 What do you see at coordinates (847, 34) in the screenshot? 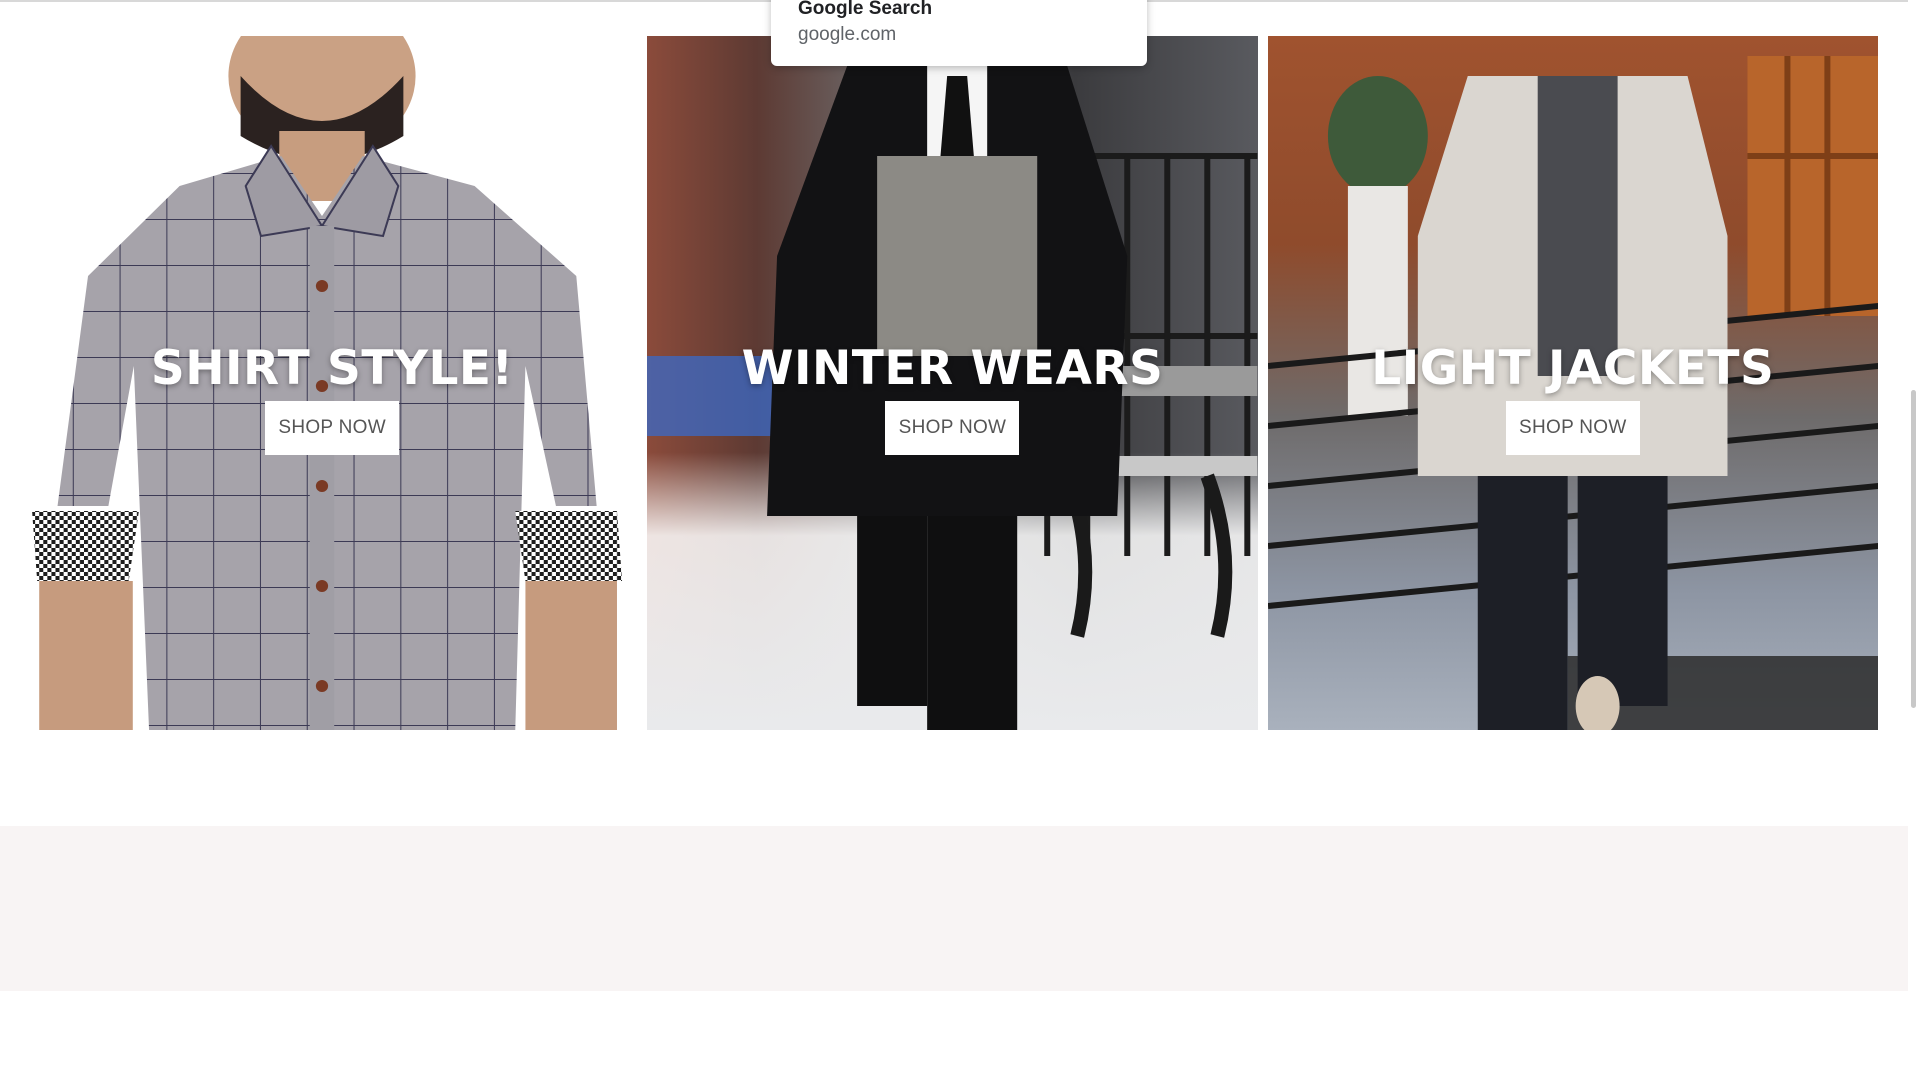
I see `suggestion-url: google.com` at bounding box center [847, 34].